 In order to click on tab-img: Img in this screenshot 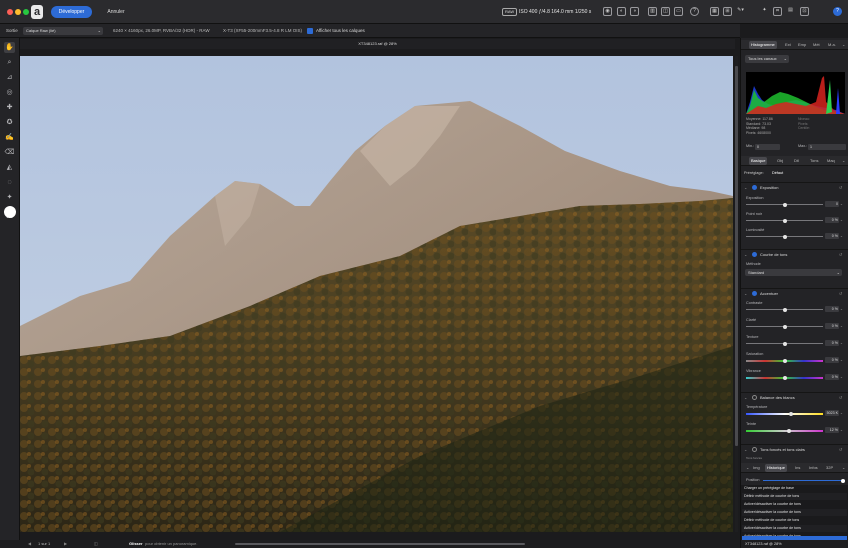, I will do `click(756, 468)`.